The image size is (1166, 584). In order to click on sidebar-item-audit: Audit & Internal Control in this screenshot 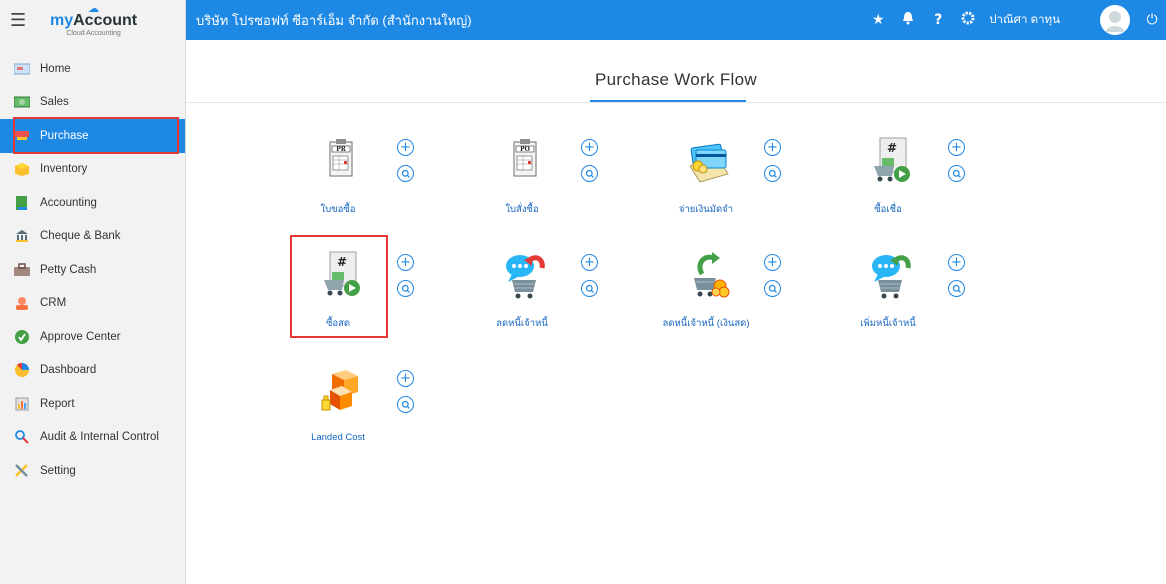, I will do `click(92, 438)`.